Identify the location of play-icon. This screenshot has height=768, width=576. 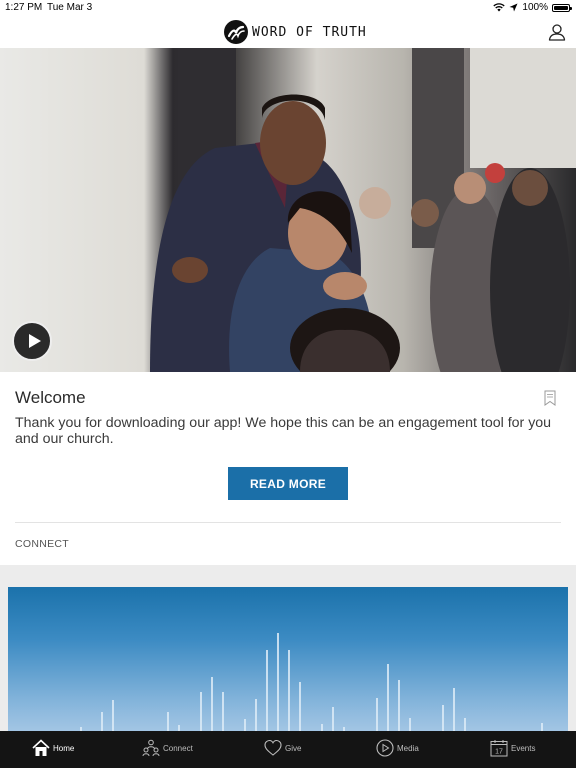
(32, 341).